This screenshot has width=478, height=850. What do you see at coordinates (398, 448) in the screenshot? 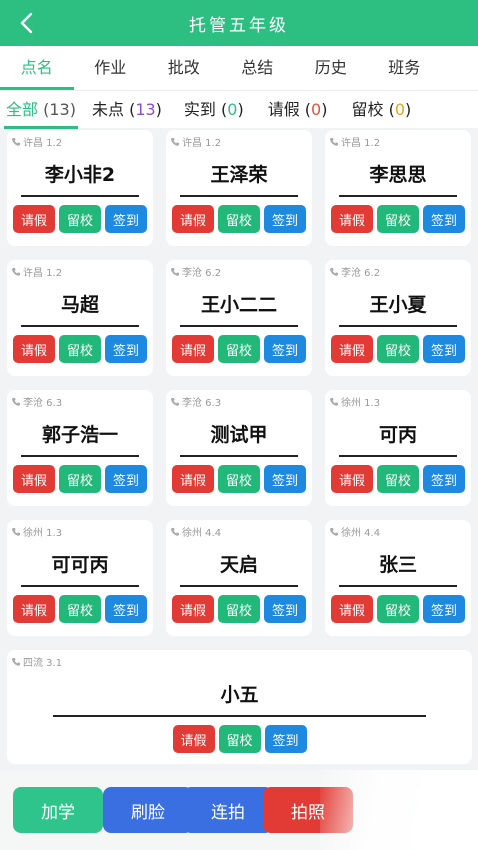
I see `student-card: 徐州 1.3 可丙 请假 留校 签到` at bounding box center [398, 448].